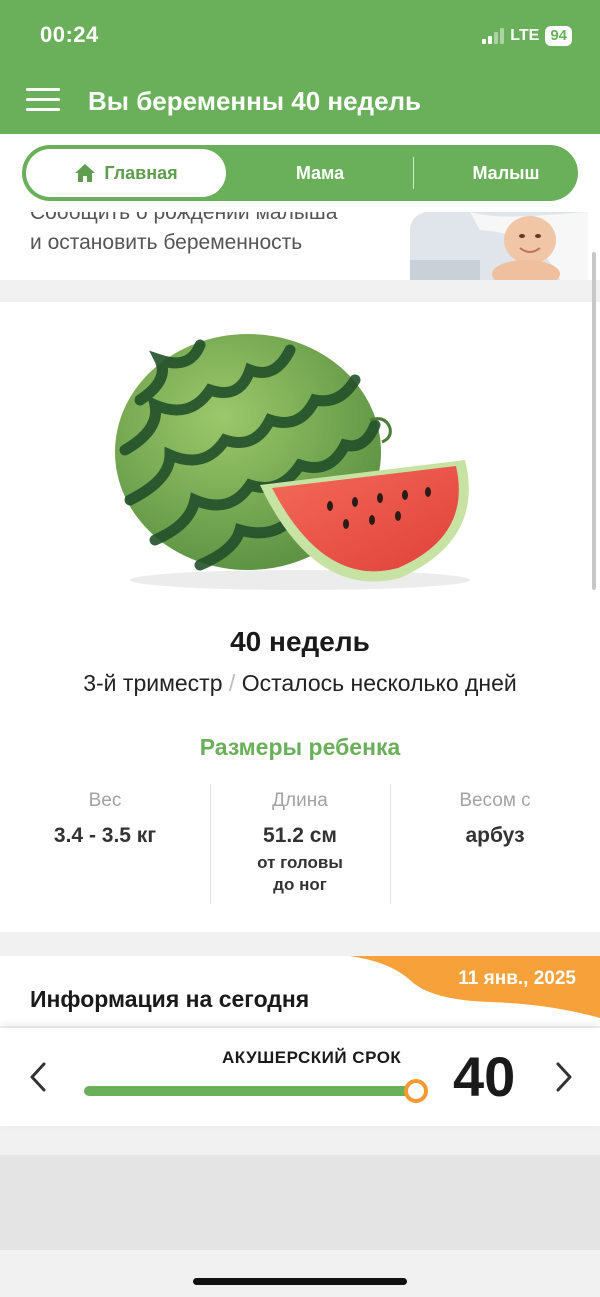 The width and height of the screenshot is (600, 1297). What do you see at coordinates (493, 36) in the screenshot?
I see `signal-icon` at bounding box center [493, 36].